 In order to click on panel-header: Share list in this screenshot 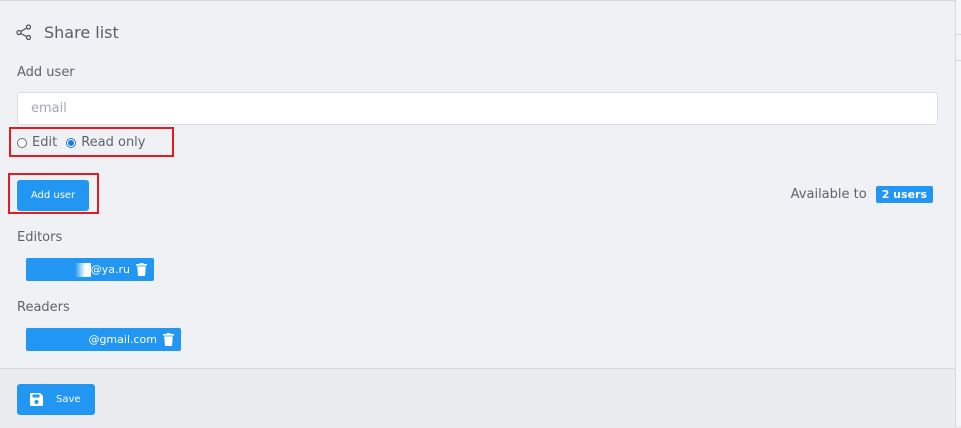, I will do `click(67, 32)`.